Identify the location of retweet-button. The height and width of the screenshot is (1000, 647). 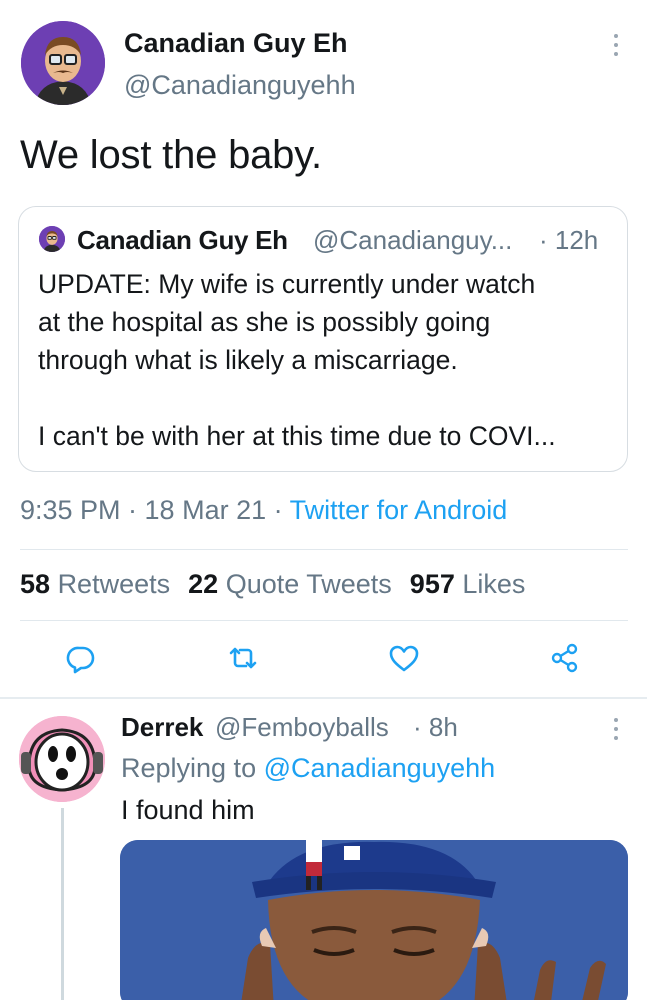
(243, 658).